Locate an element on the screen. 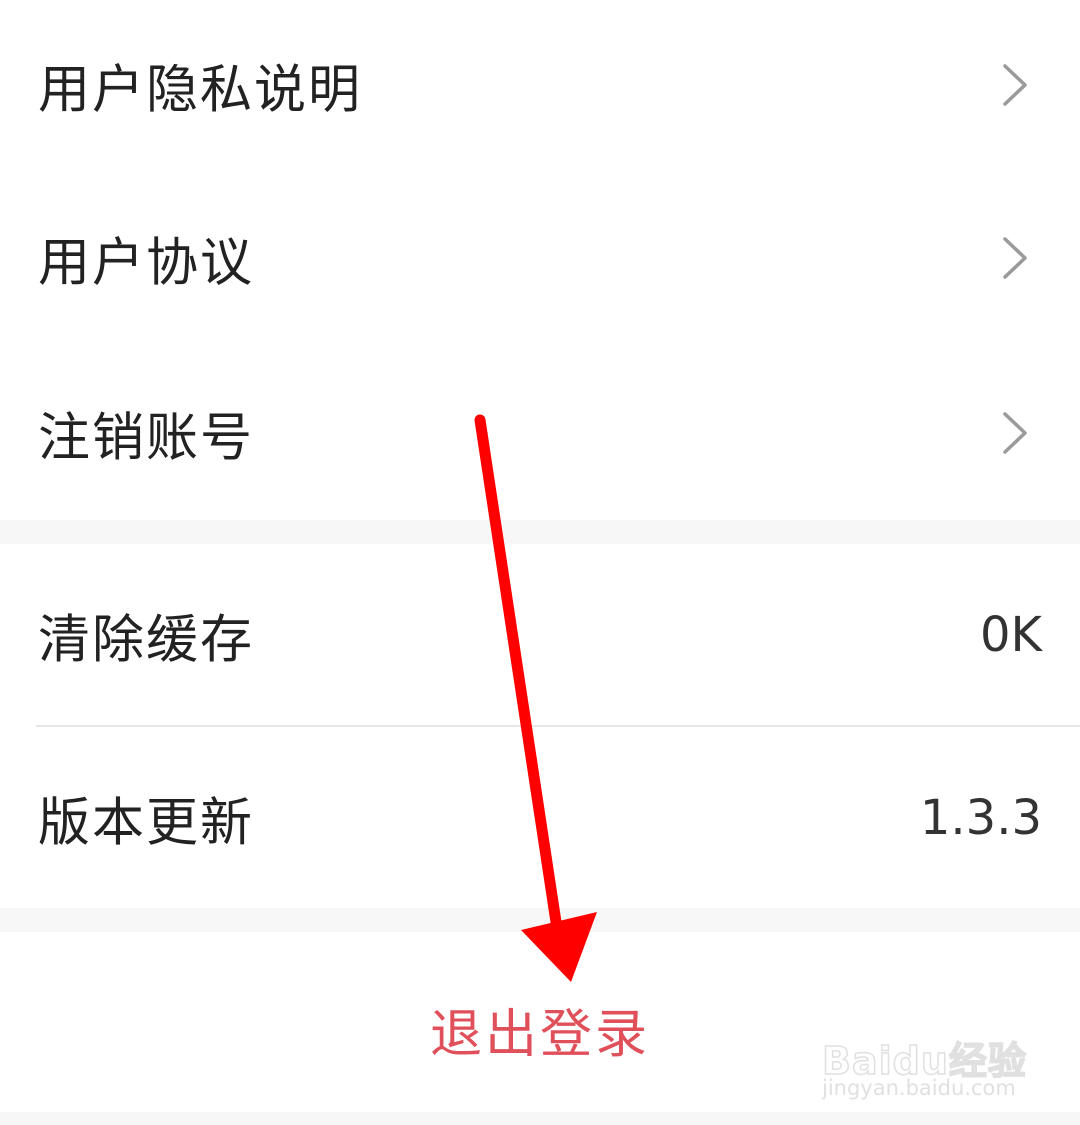 The image size is (1080, 1125). menu-item-user-agreement-label: 用户协议 is located at coordinates (146, 263).